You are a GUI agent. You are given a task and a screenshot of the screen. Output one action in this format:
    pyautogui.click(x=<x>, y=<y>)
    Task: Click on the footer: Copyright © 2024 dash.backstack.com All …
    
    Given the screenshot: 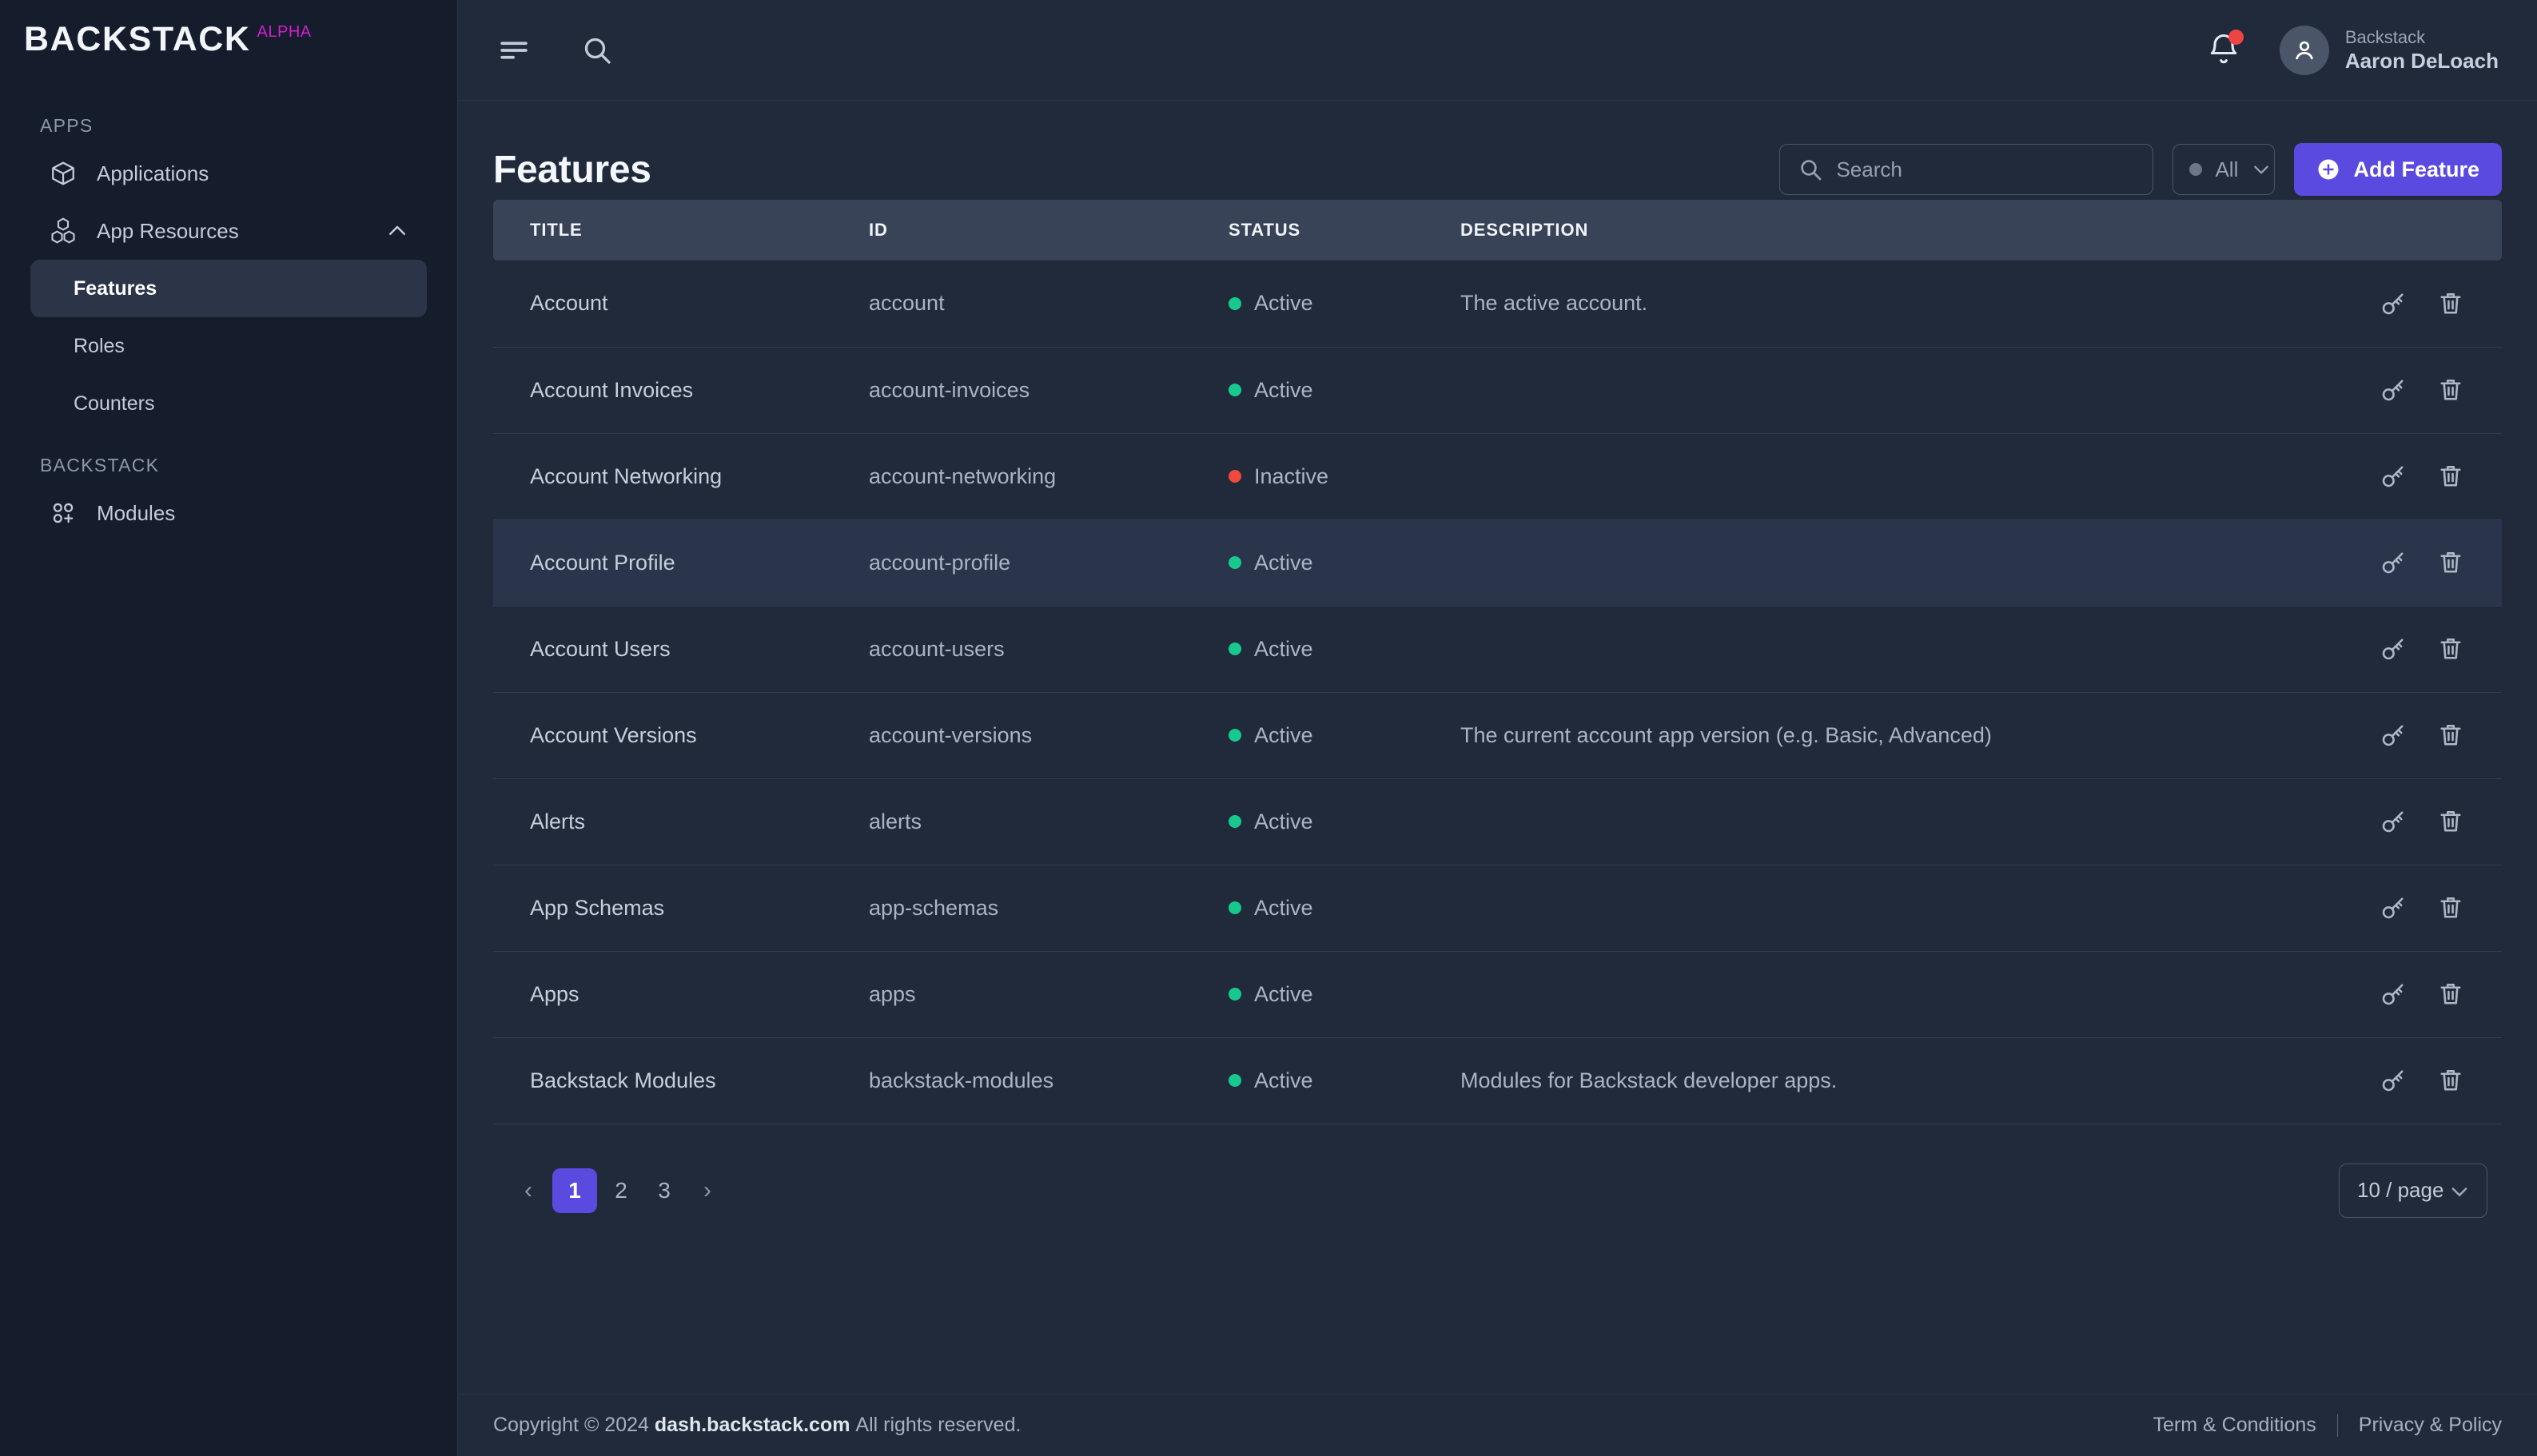 What is the action you would take?
    pyautogui.click(x=1497, y=1425)
    